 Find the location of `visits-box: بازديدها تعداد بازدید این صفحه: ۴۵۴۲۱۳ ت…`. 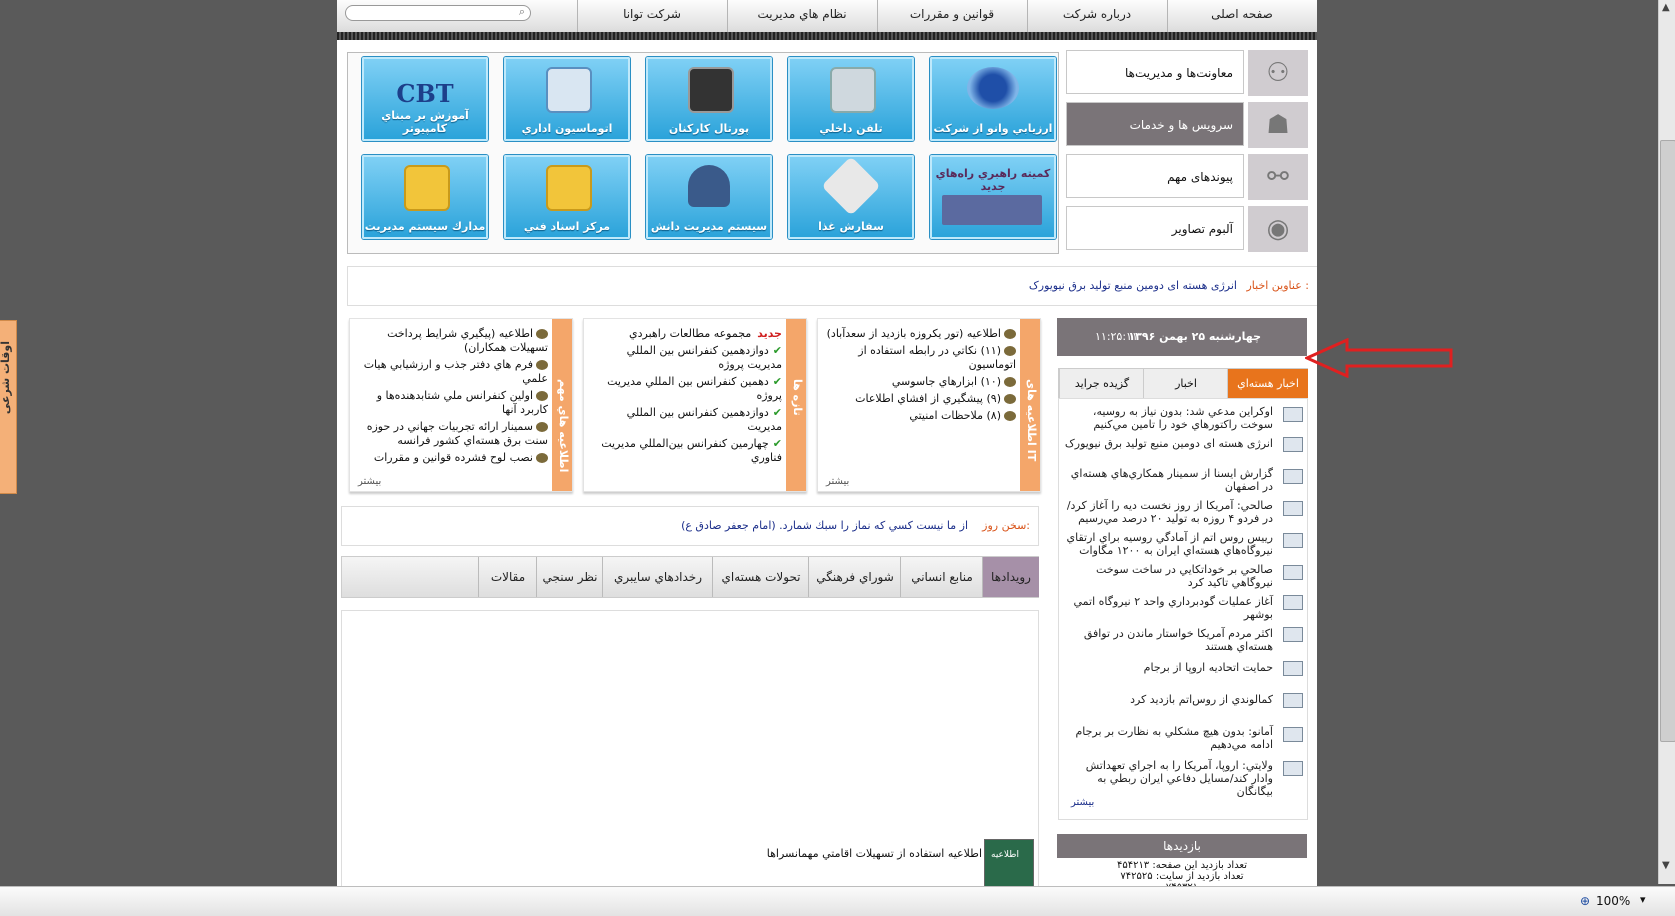

visits-box: بازديدها تعداد بازدید این صفحه: ۴۵۴۲۱۳ ت… is located at coordinates (1182, 862).